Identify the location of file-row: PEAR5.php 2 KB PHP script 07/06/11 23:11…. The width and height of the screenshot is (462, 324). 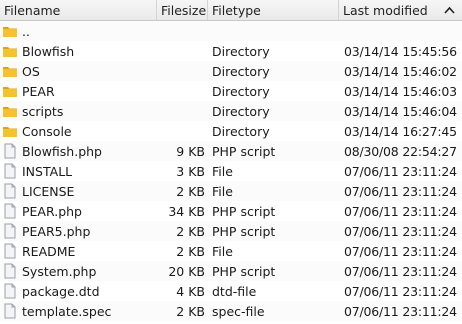
(231, 231).